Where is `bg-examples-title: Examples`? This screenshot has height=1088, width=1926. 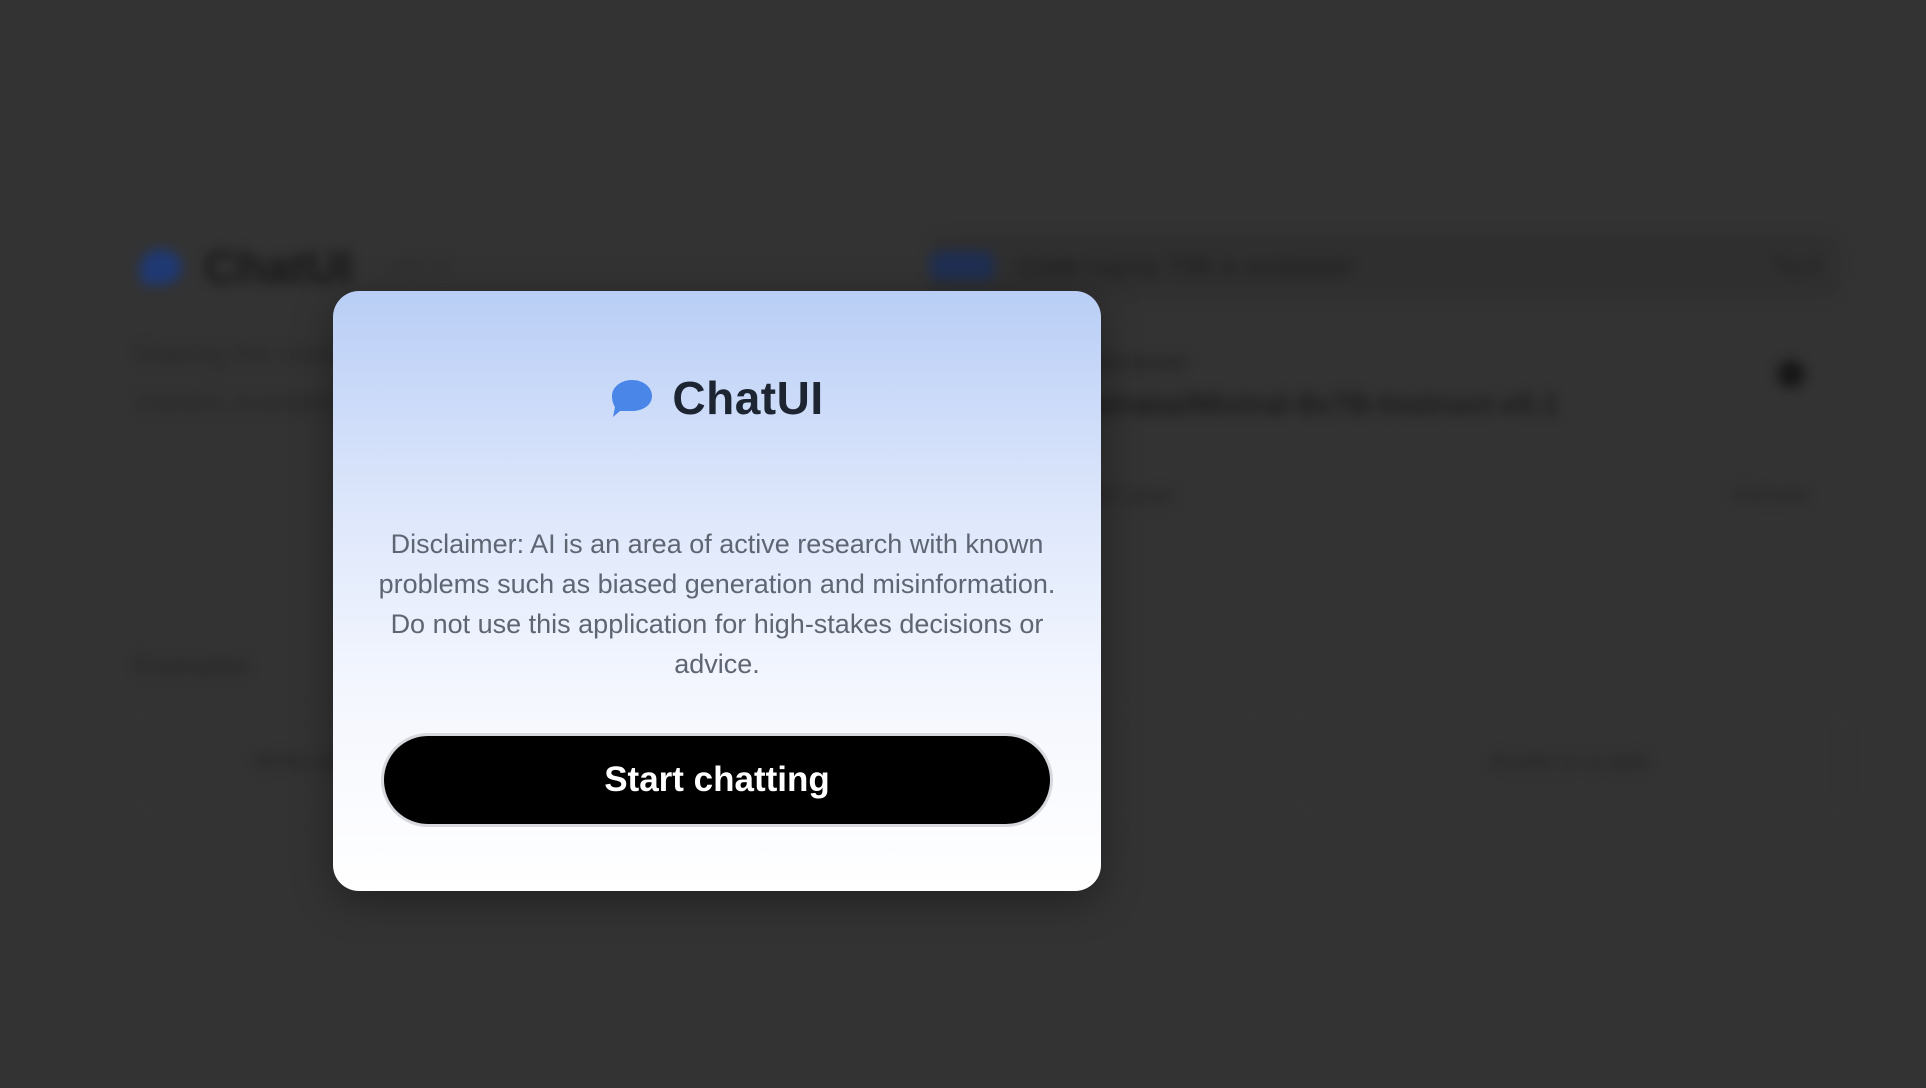 bg-examples-title: Examples is located at coordinates (192, 665).